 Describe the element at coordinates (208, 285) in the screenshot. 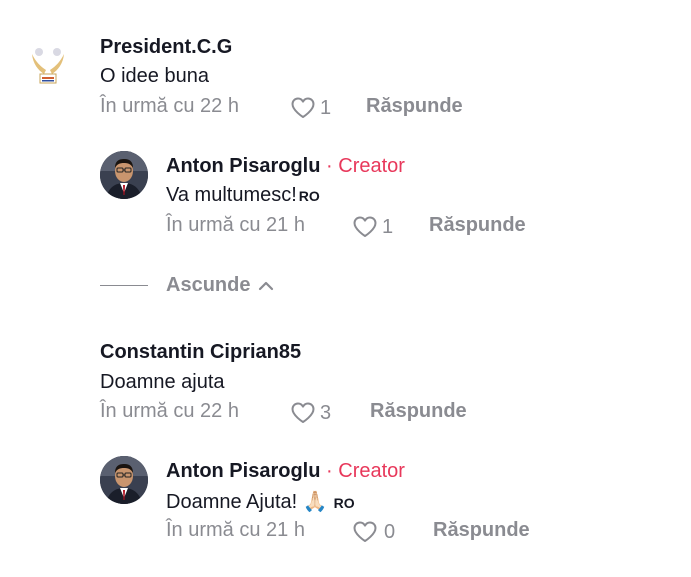

I see `hide-replies-label: Ascunde` at that location.